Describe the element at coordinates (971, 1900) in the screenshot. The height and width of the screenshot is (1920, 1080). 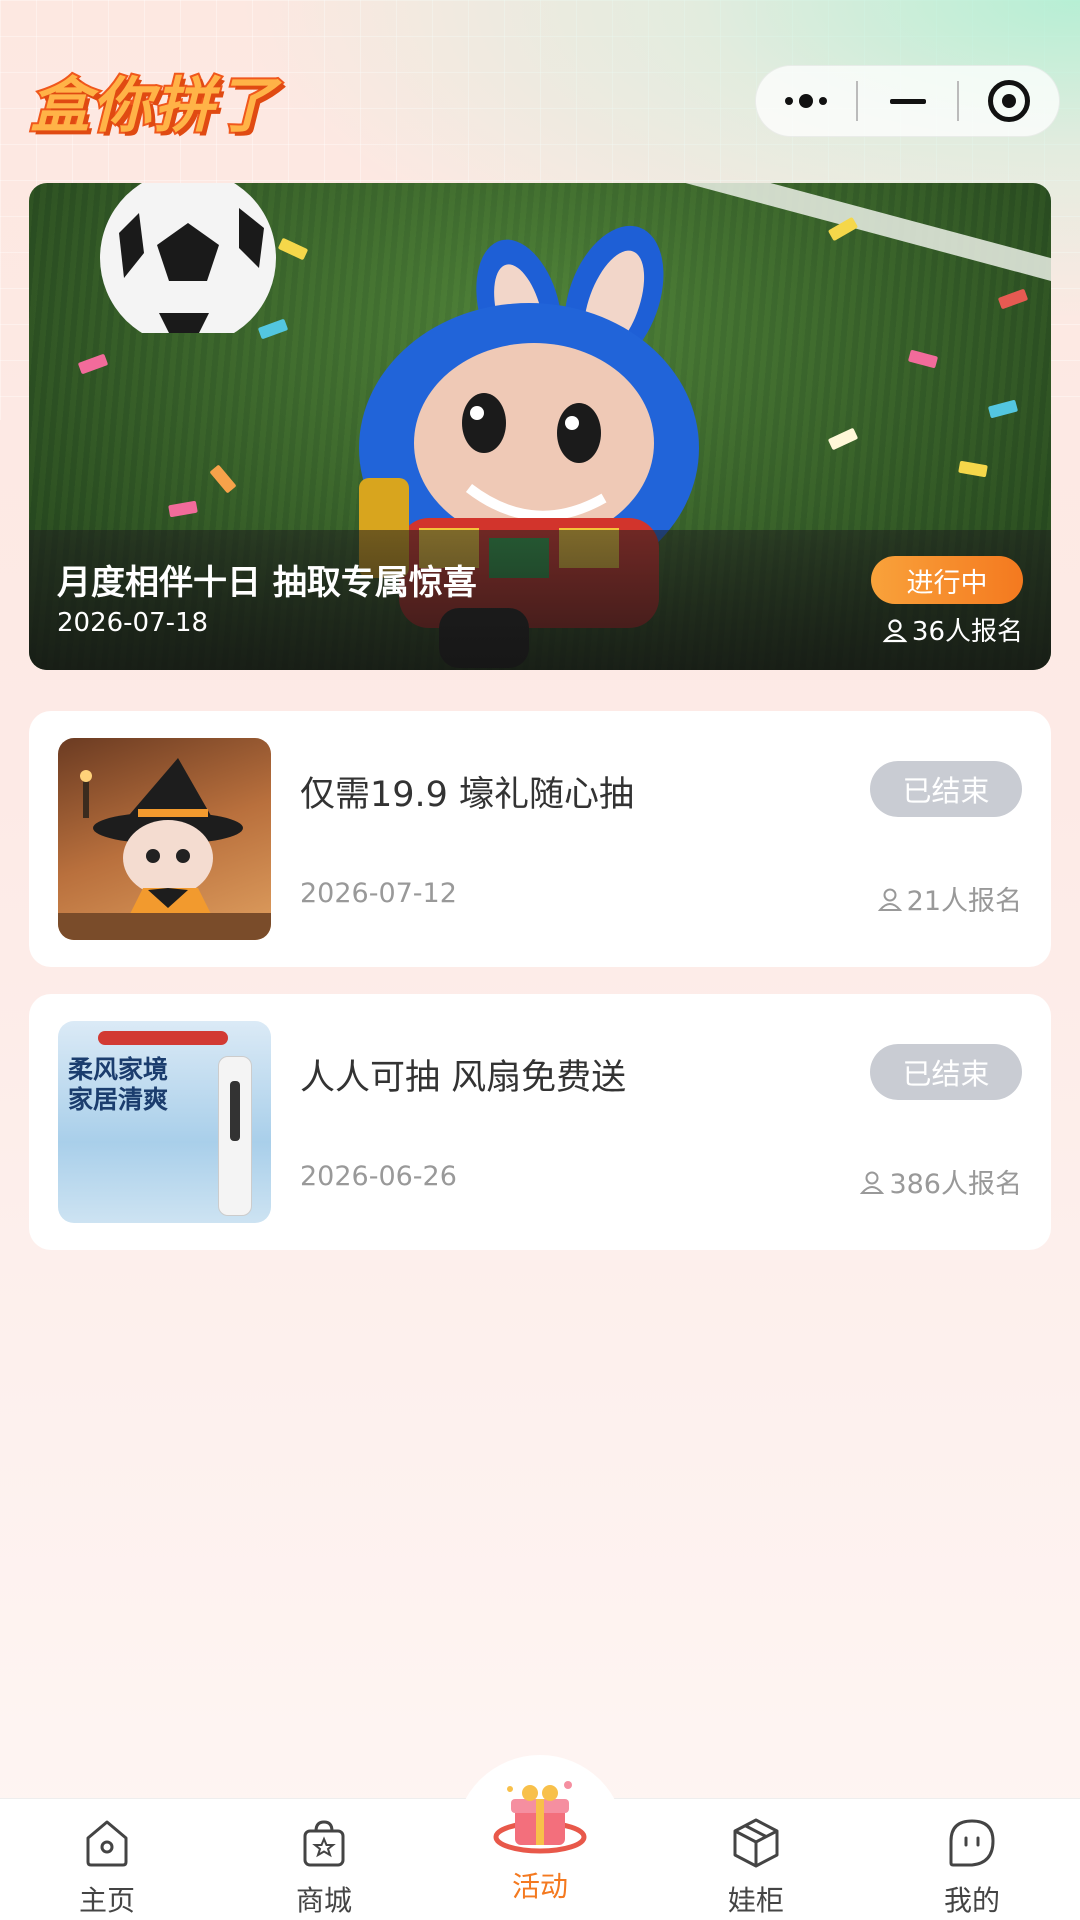
I see `tab-label: 我的` at that location.